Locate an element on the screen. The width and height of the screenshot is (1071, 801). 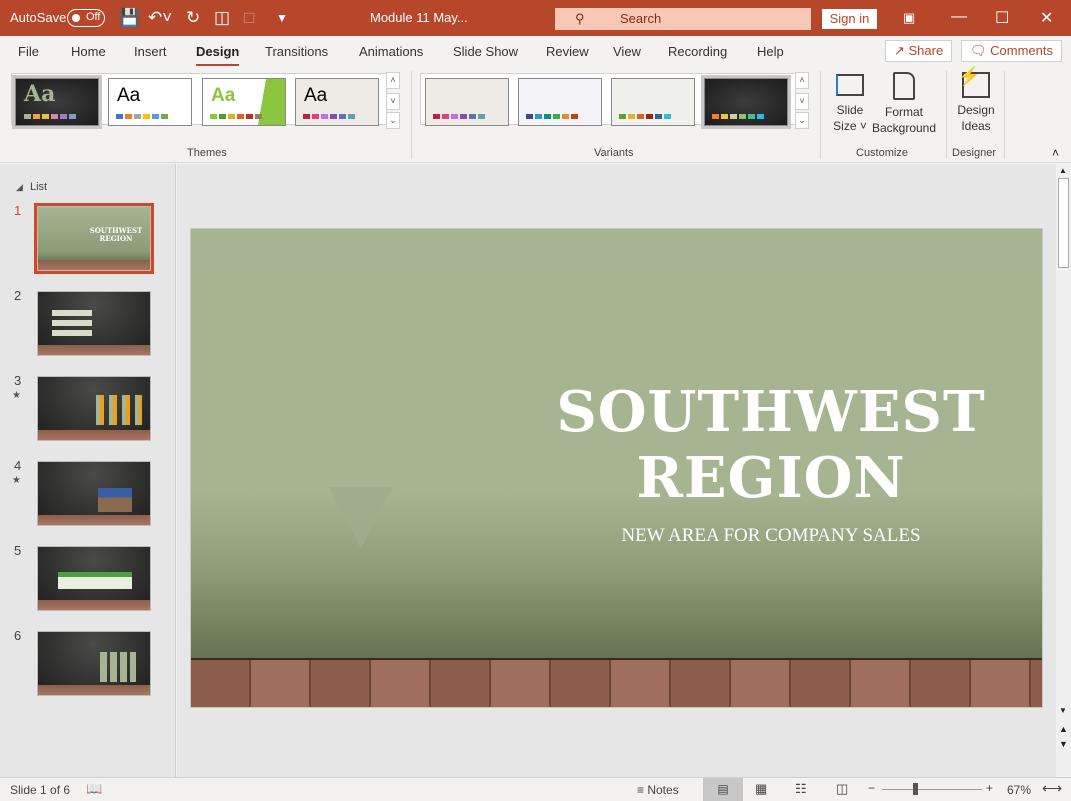
collapse-ribbon-icon: ˄ is located at coordinates (1055, 153).